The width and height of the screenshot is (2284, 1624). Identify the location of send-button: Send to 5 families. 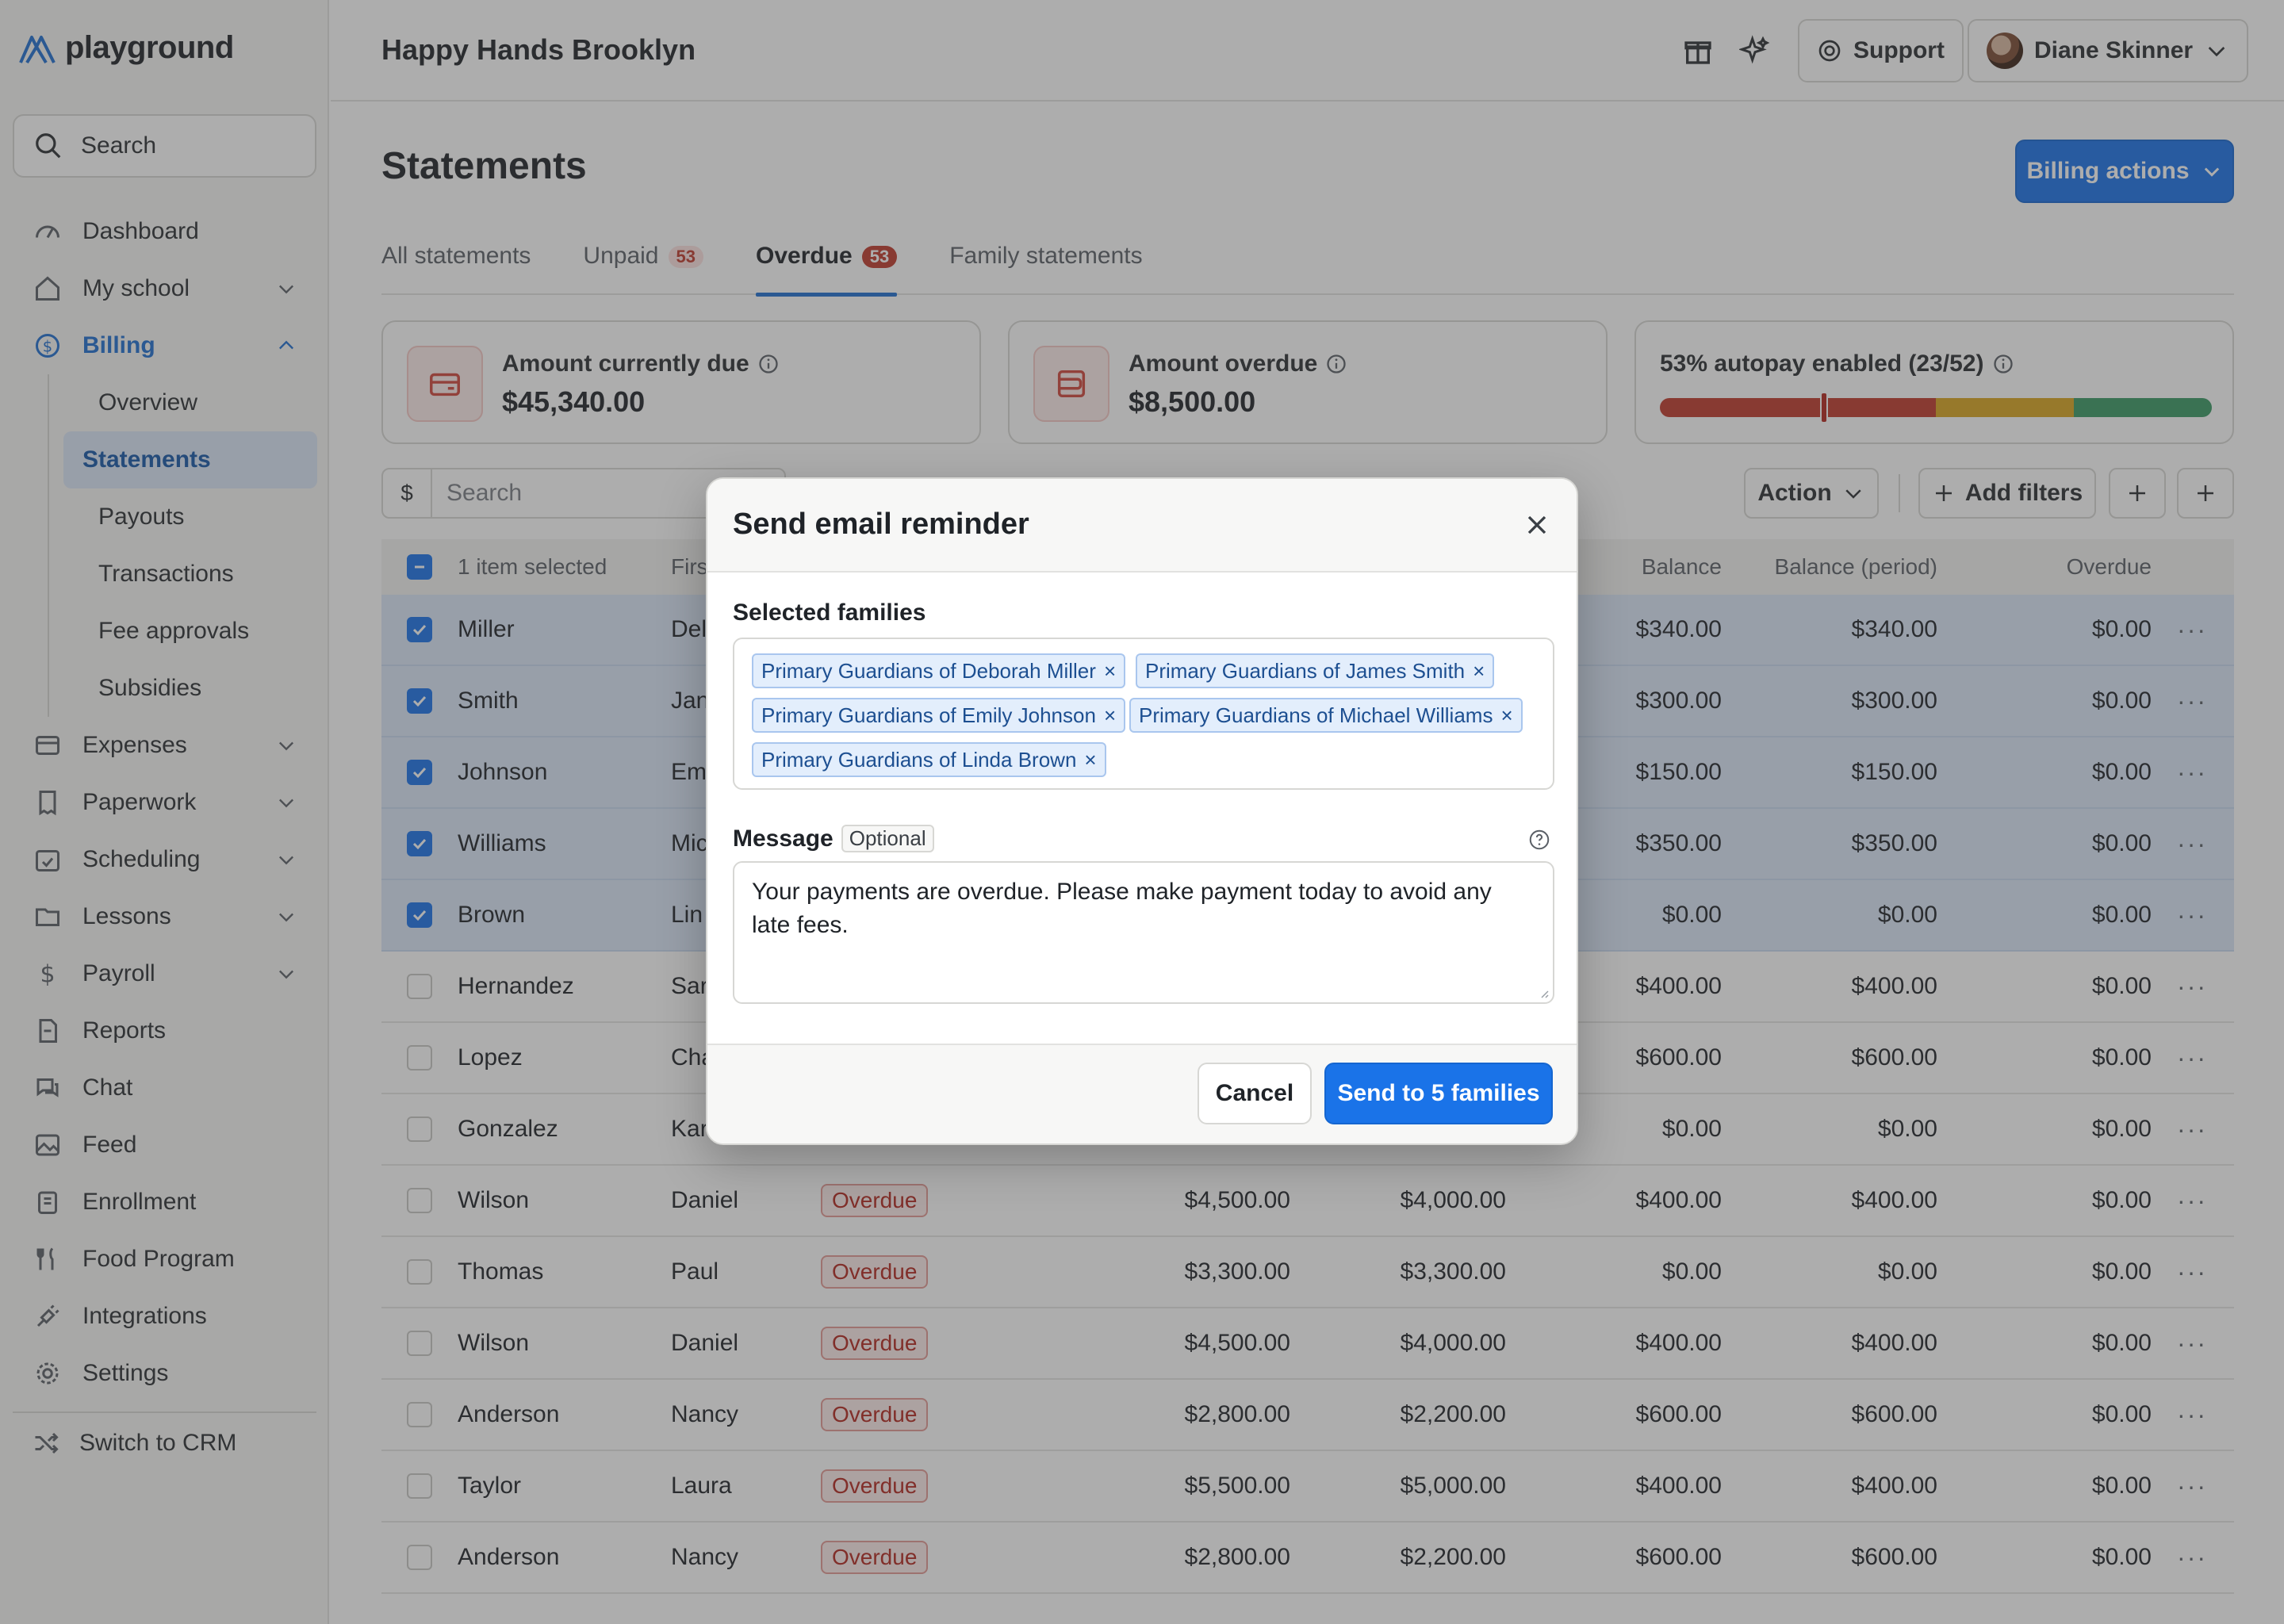
(1438, 1093).